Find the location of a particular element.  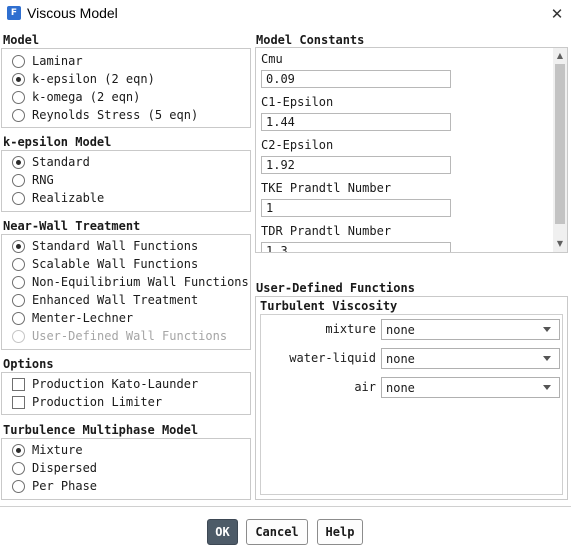

c2-epsilon-label: C2-Epsilon is located at coordinates (297, 145).